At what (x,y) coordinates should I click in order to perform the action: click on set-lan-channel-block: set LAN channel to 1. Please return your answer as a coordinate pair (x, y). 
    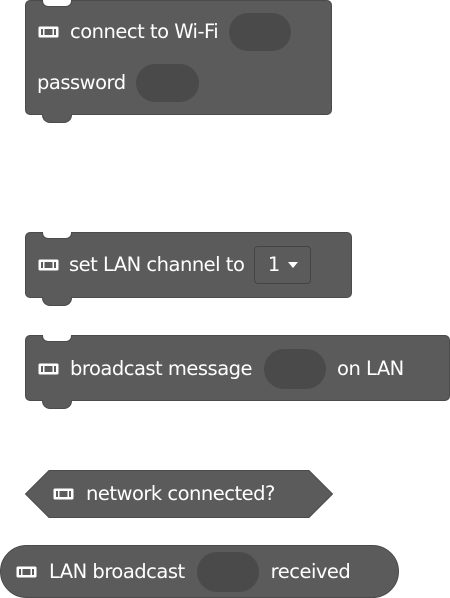
    Looking at the image, I should click on (188, 269).